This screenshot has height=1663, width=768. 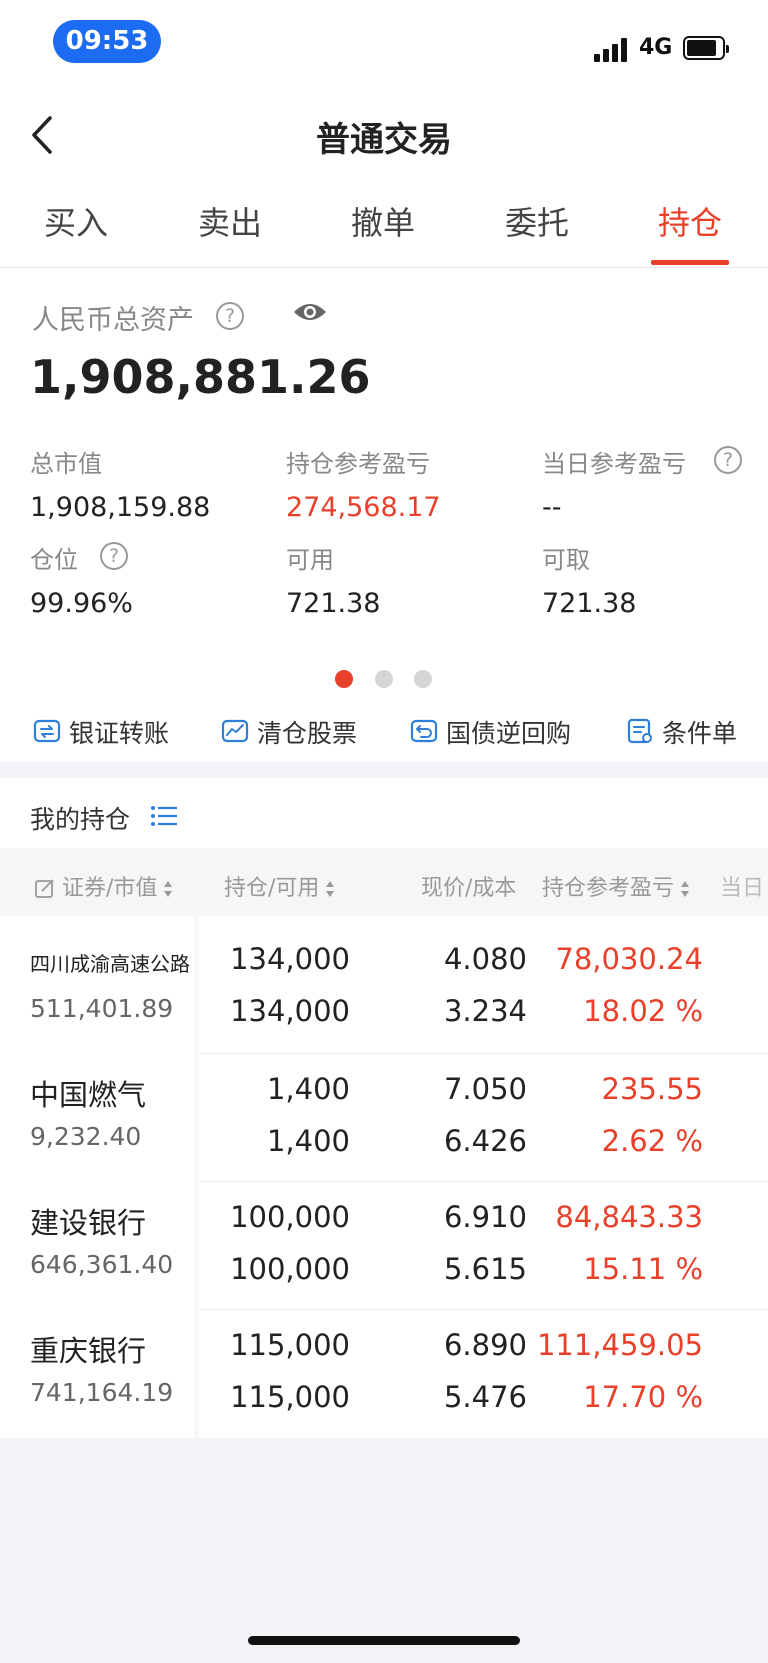 I want to click on cost-price: 5.615, so click(x=485, y=1269).